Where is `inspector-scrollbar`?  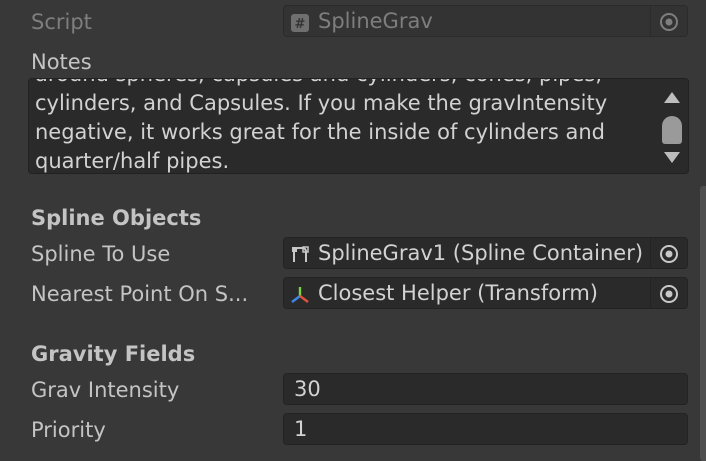 inspector-scrollbar is located at coordinates (703, 323).